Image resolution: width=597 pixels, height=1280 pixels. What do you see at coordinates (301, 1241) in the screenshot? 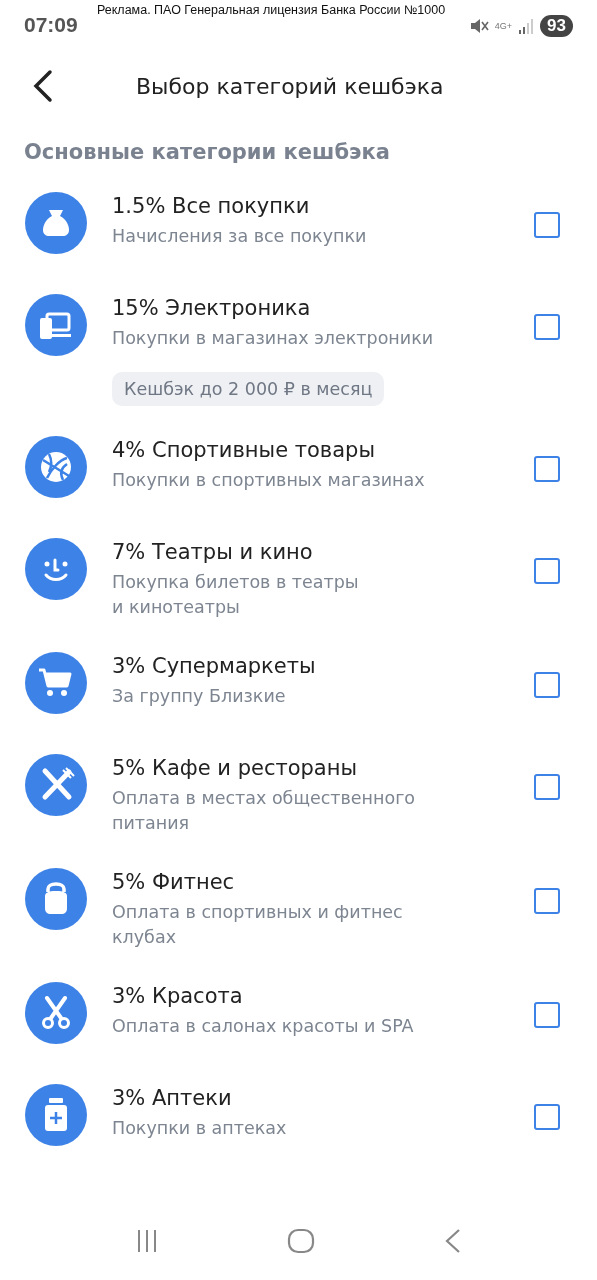
I see `home-icon` at bounding box center [301, 1241].